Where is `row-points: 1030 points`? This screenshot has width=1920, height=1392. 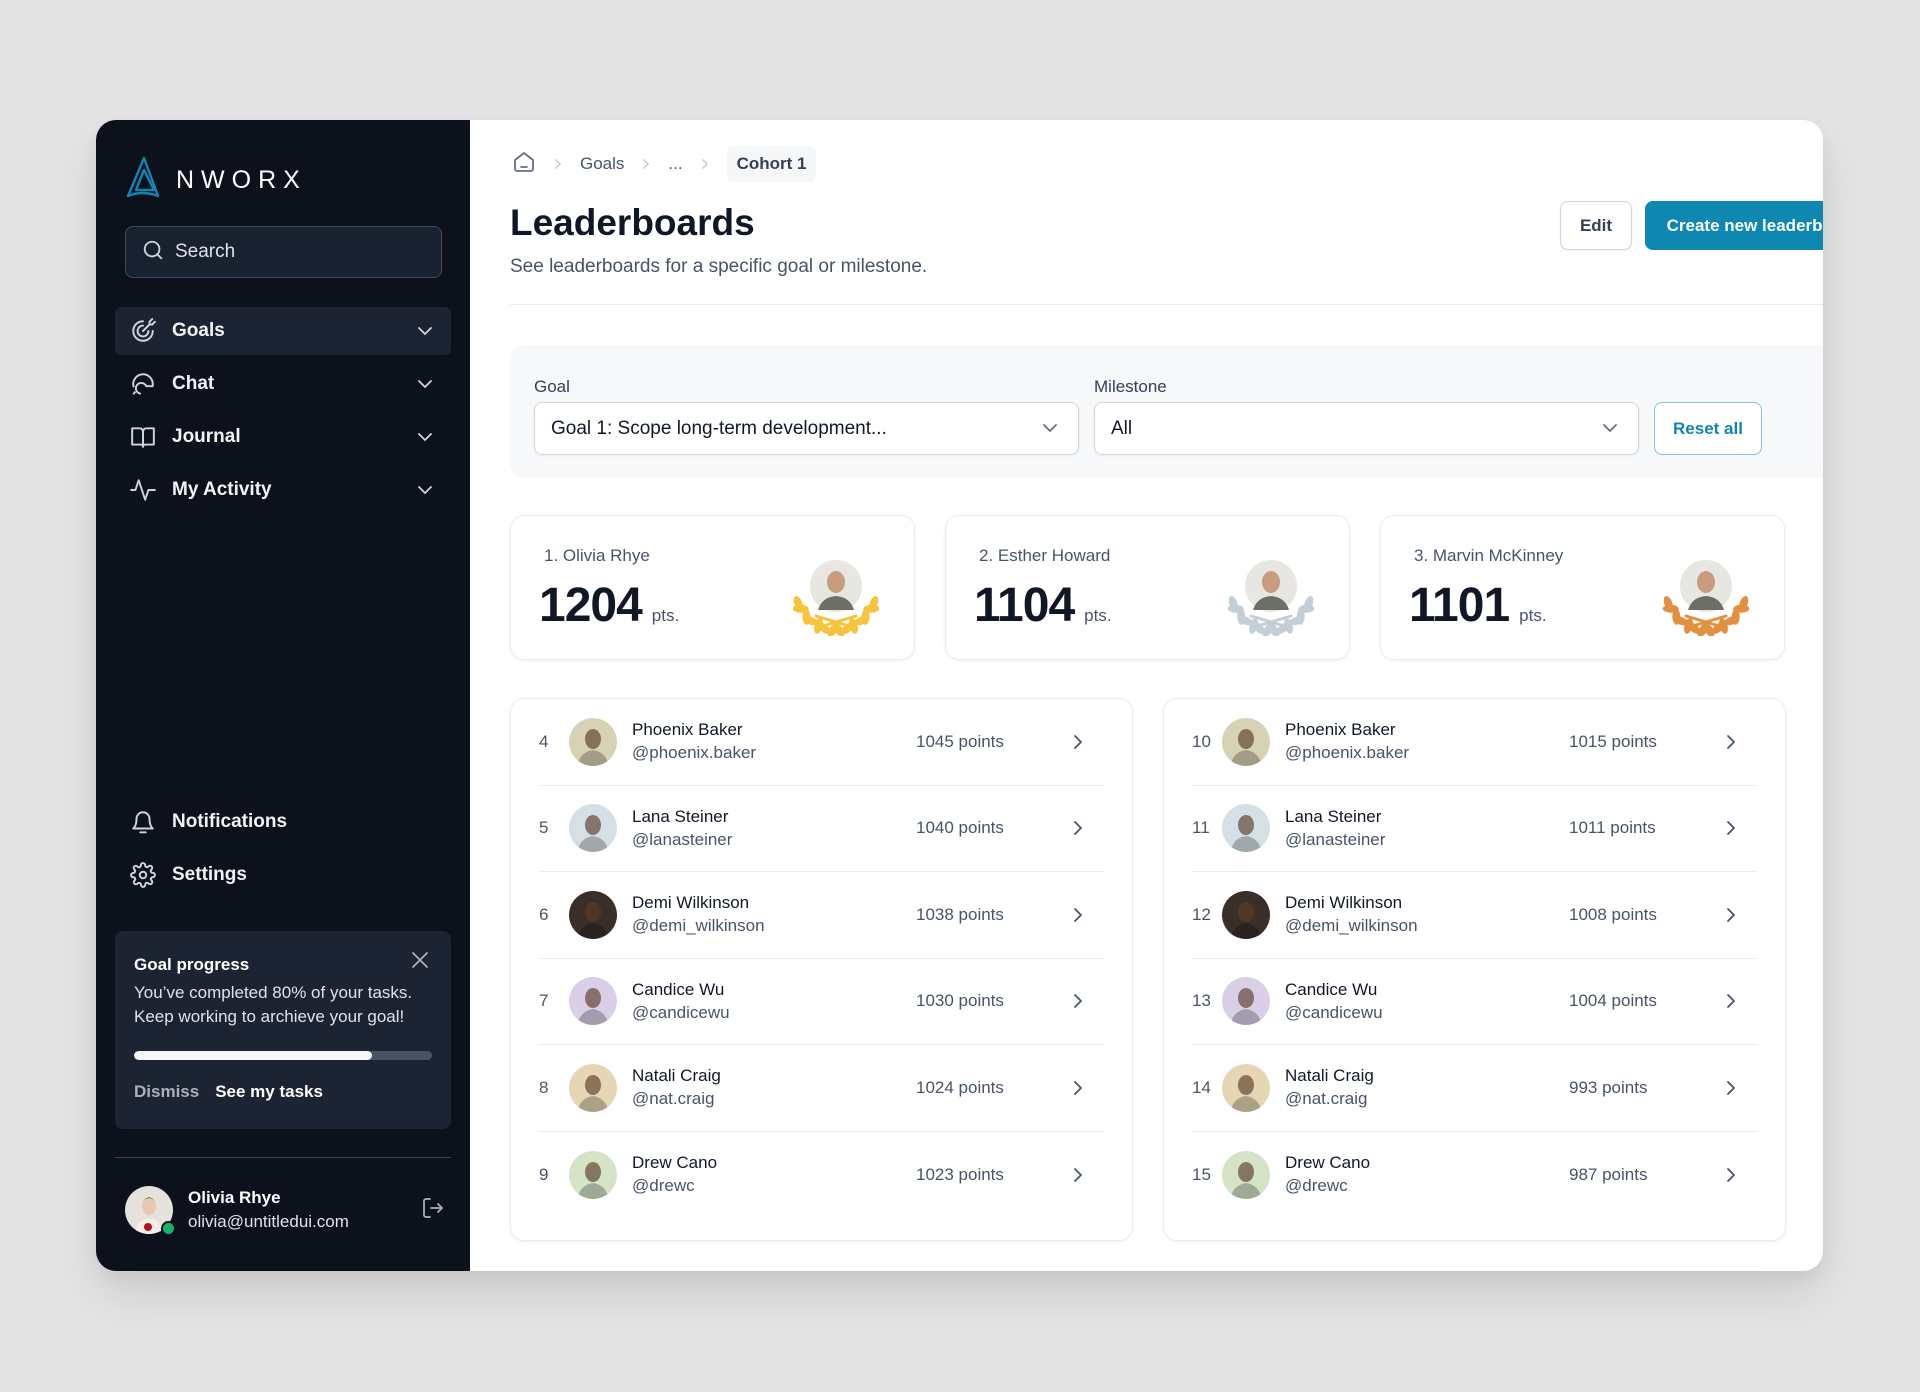 row-points: 1030 points is located at coordinates (960, 1001).